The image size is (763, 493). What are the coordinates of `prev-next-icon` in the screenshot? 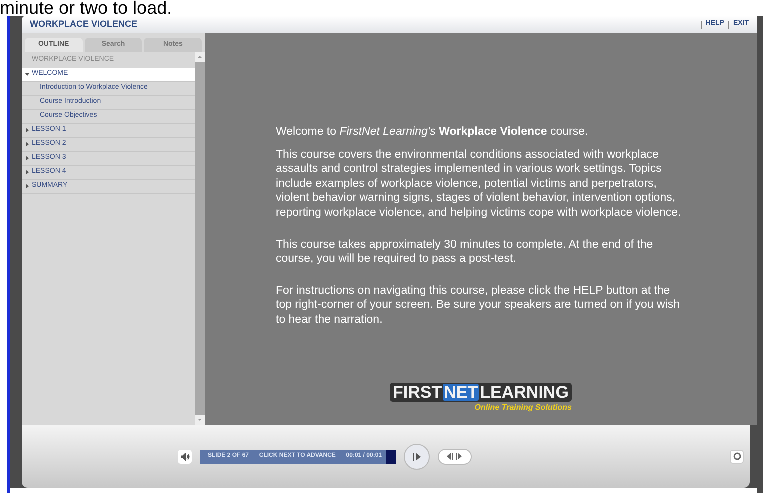 It's located at (455, 456).